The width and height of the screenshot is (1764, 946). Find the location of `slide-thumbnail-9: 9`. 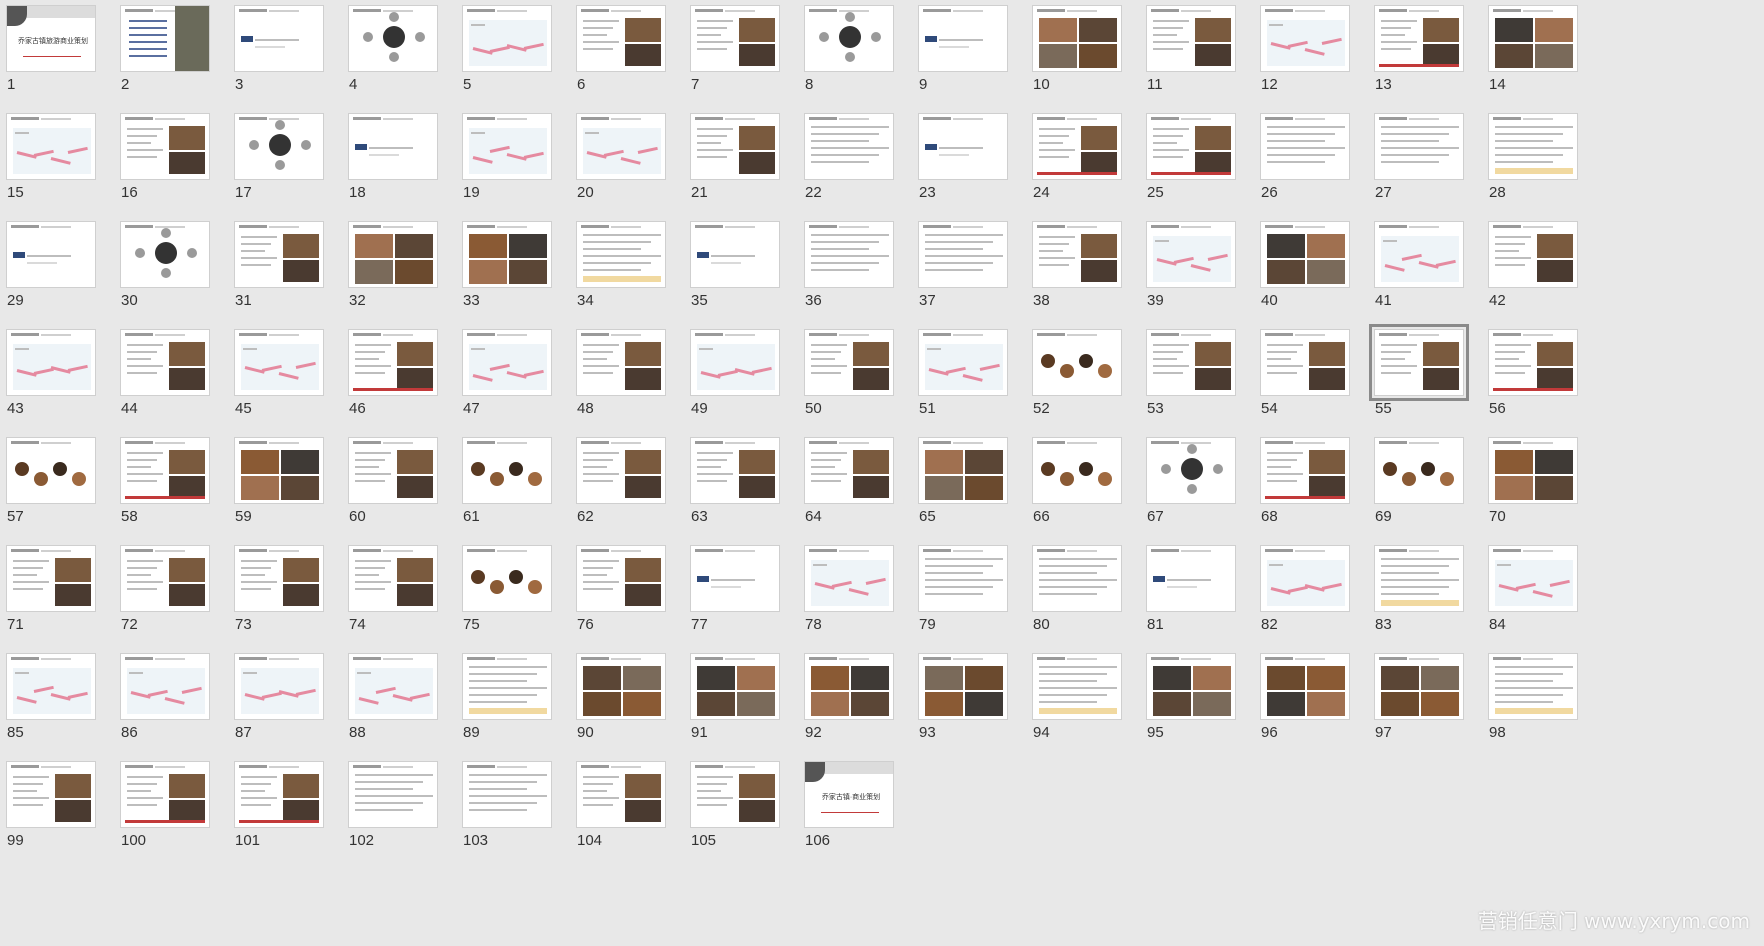

slide-thumbnail-9: 9 is located at coordinates (978, 62).